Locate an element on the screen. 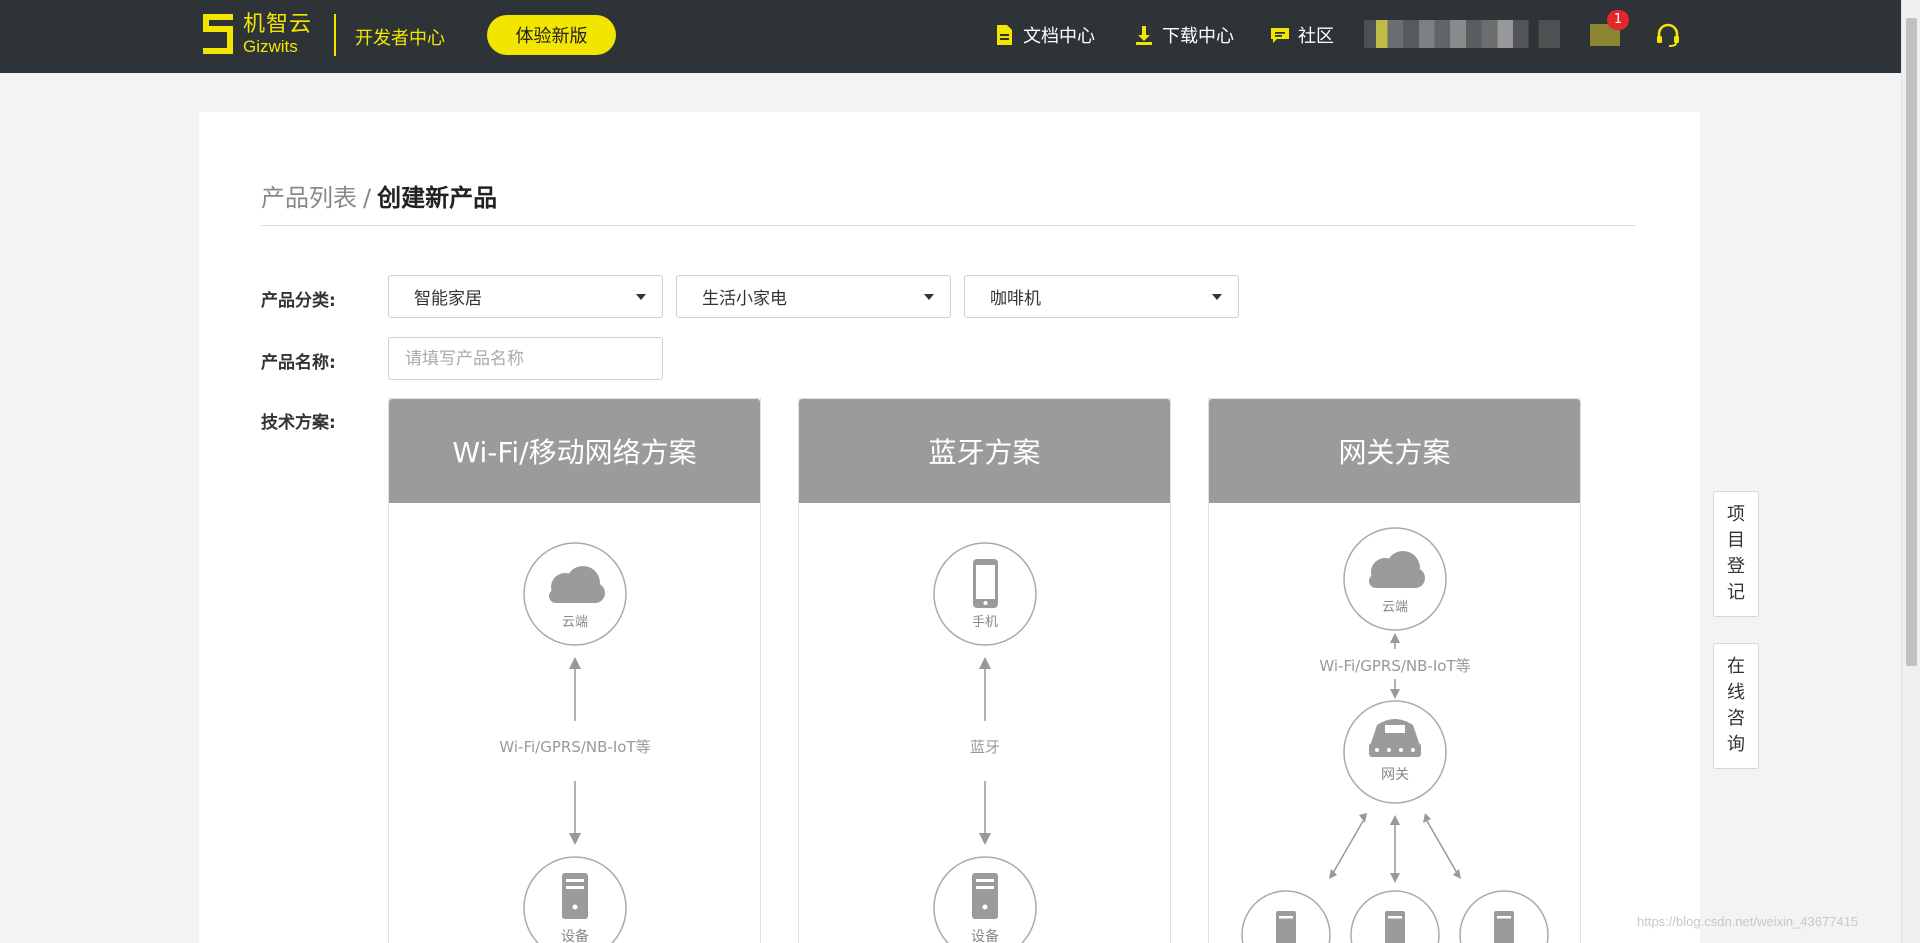 This screenshot has width=1920, height=943. logo-english-text: Gizwits is located at coordinates (270, 46).